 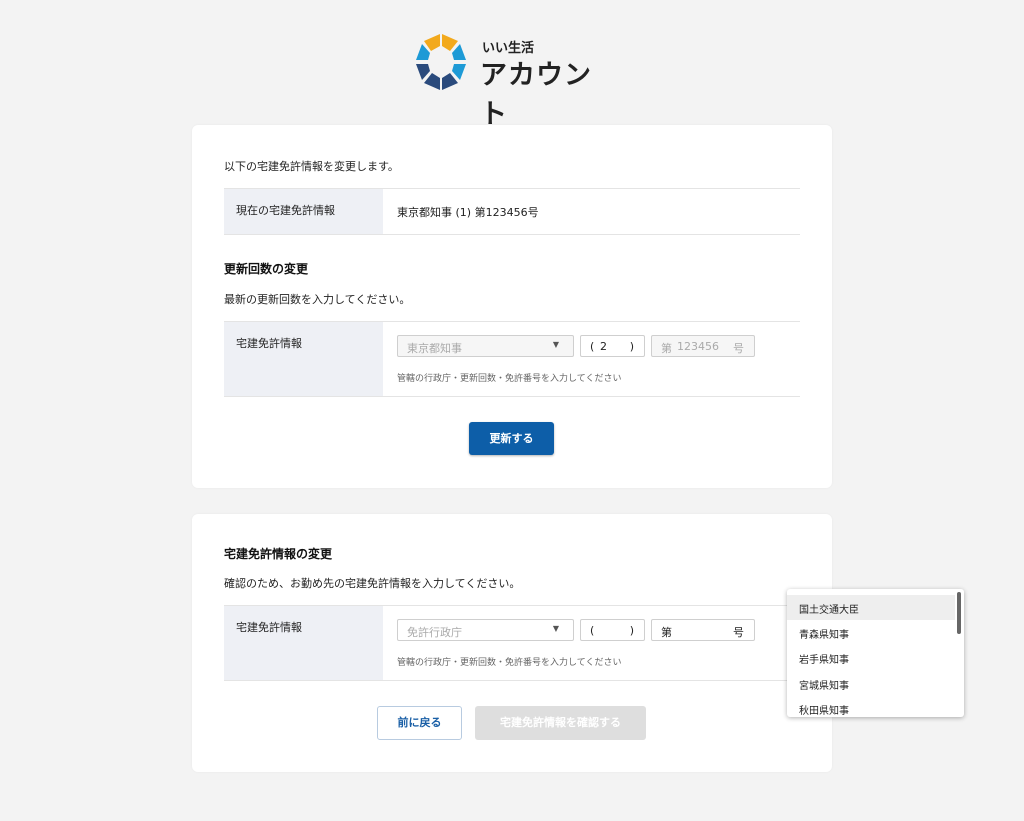 What do you see at coordinates (419, 723) in the screenshot?
I see `back-button: 前に戻る` at bounding box center [419, 723].